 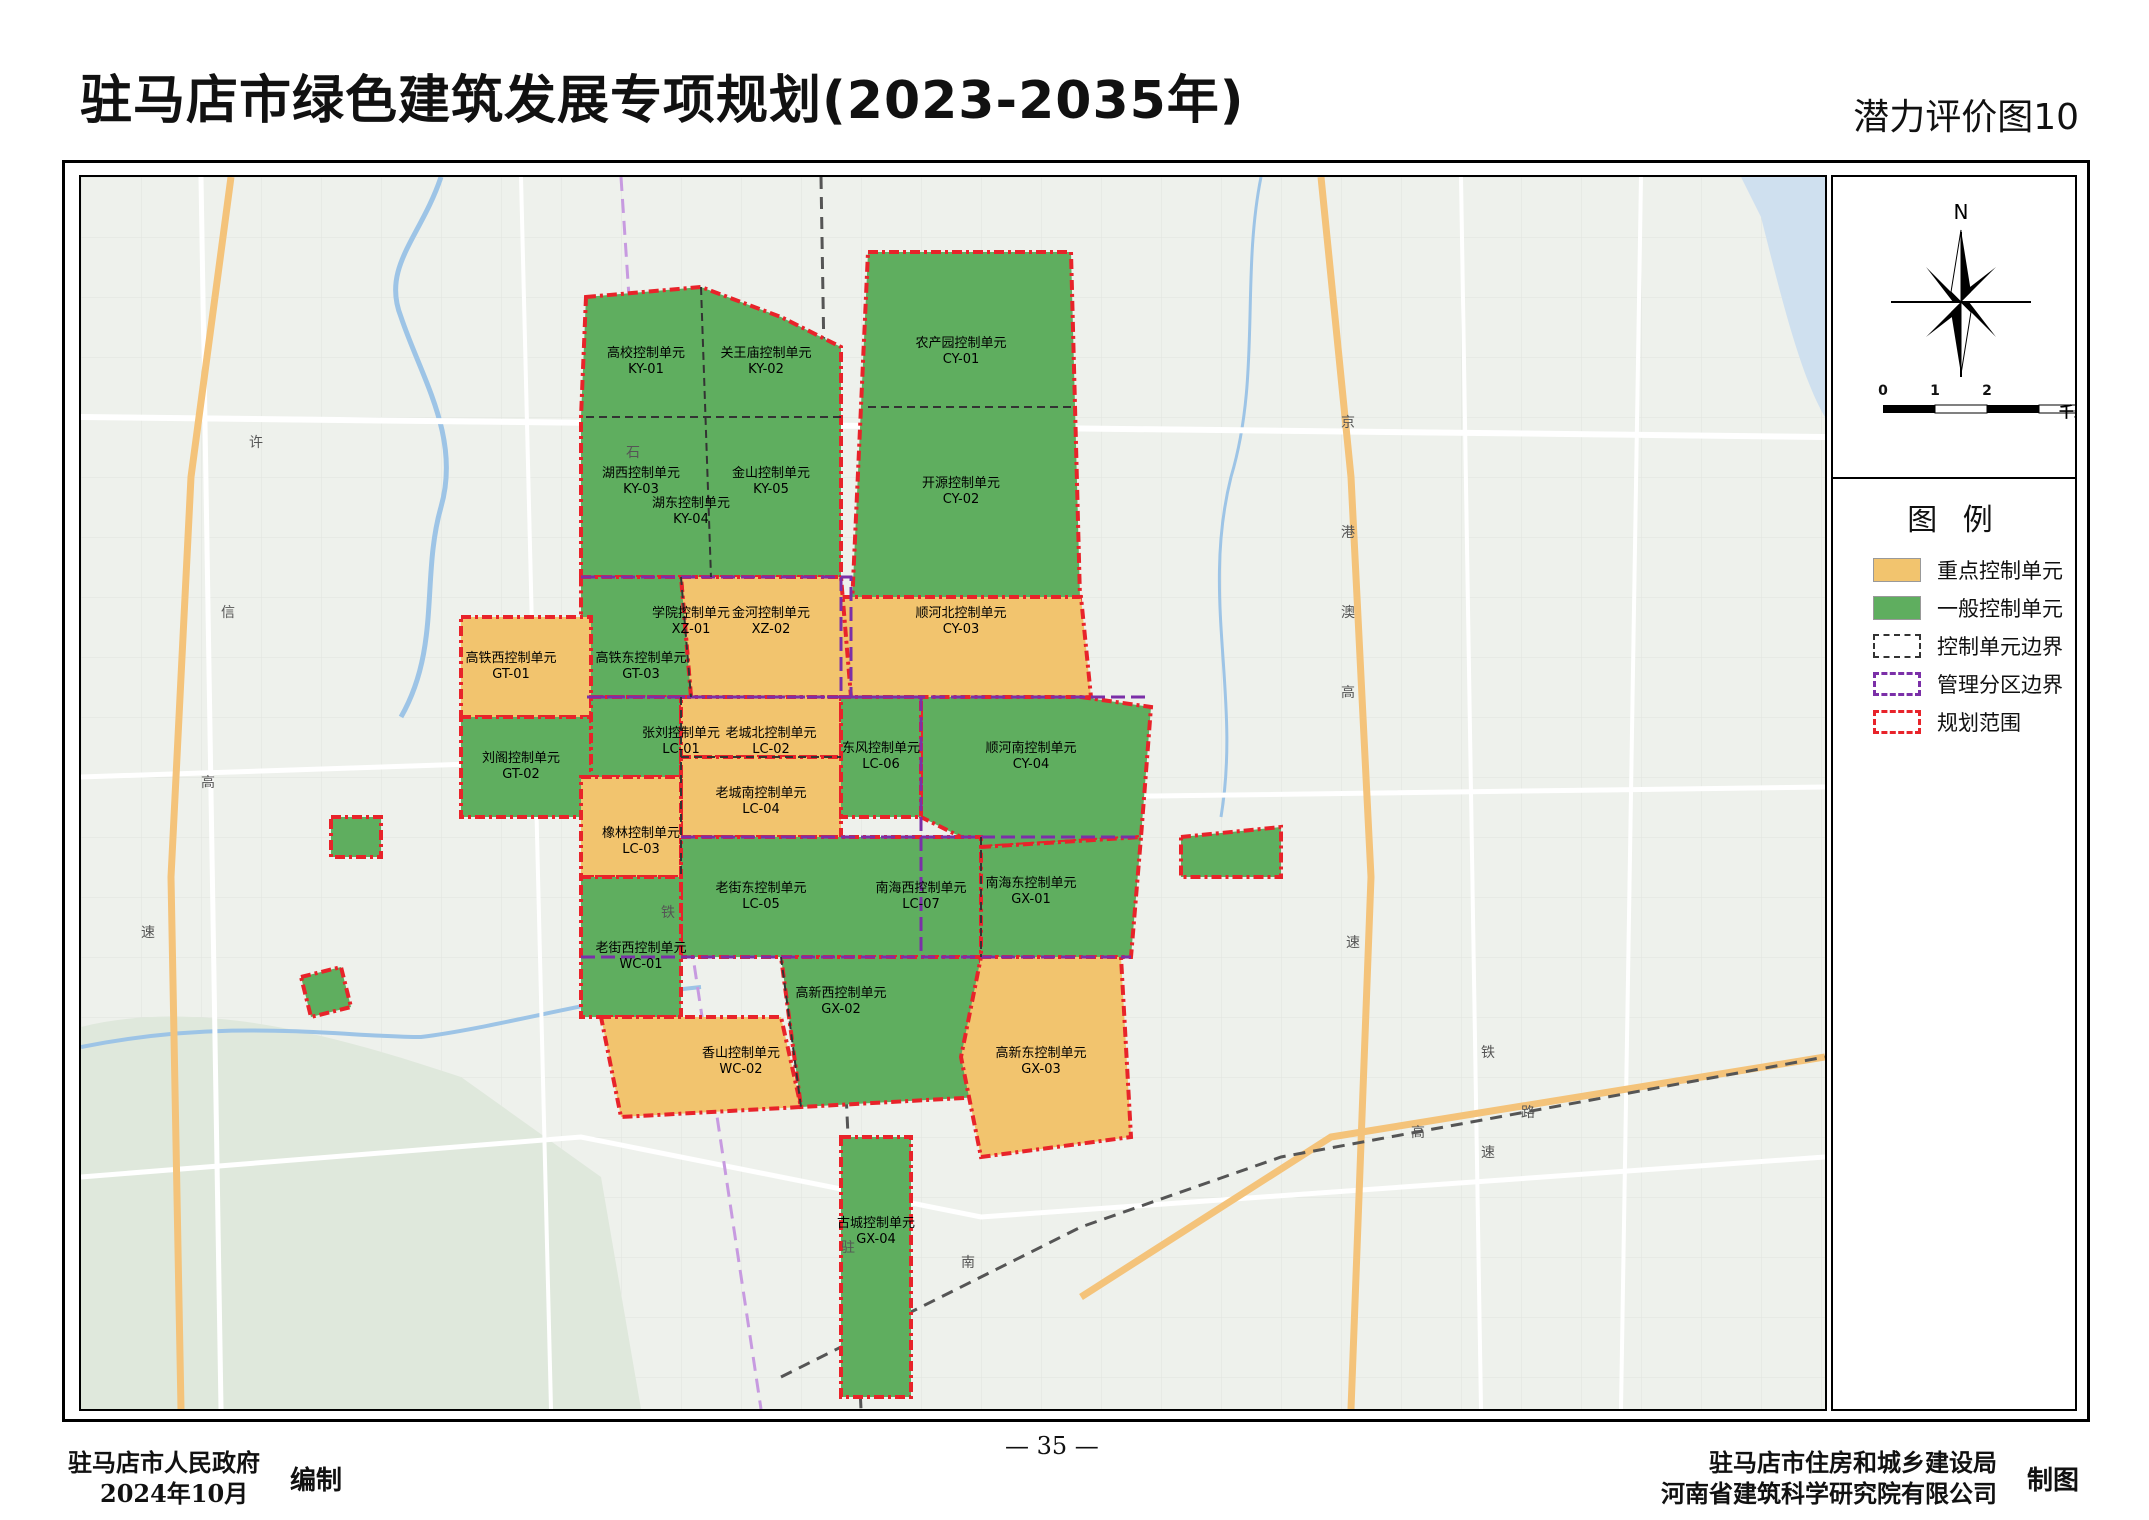 I want to click on unit-name-label: 香山控制单元, so click(x=741, y=1053).